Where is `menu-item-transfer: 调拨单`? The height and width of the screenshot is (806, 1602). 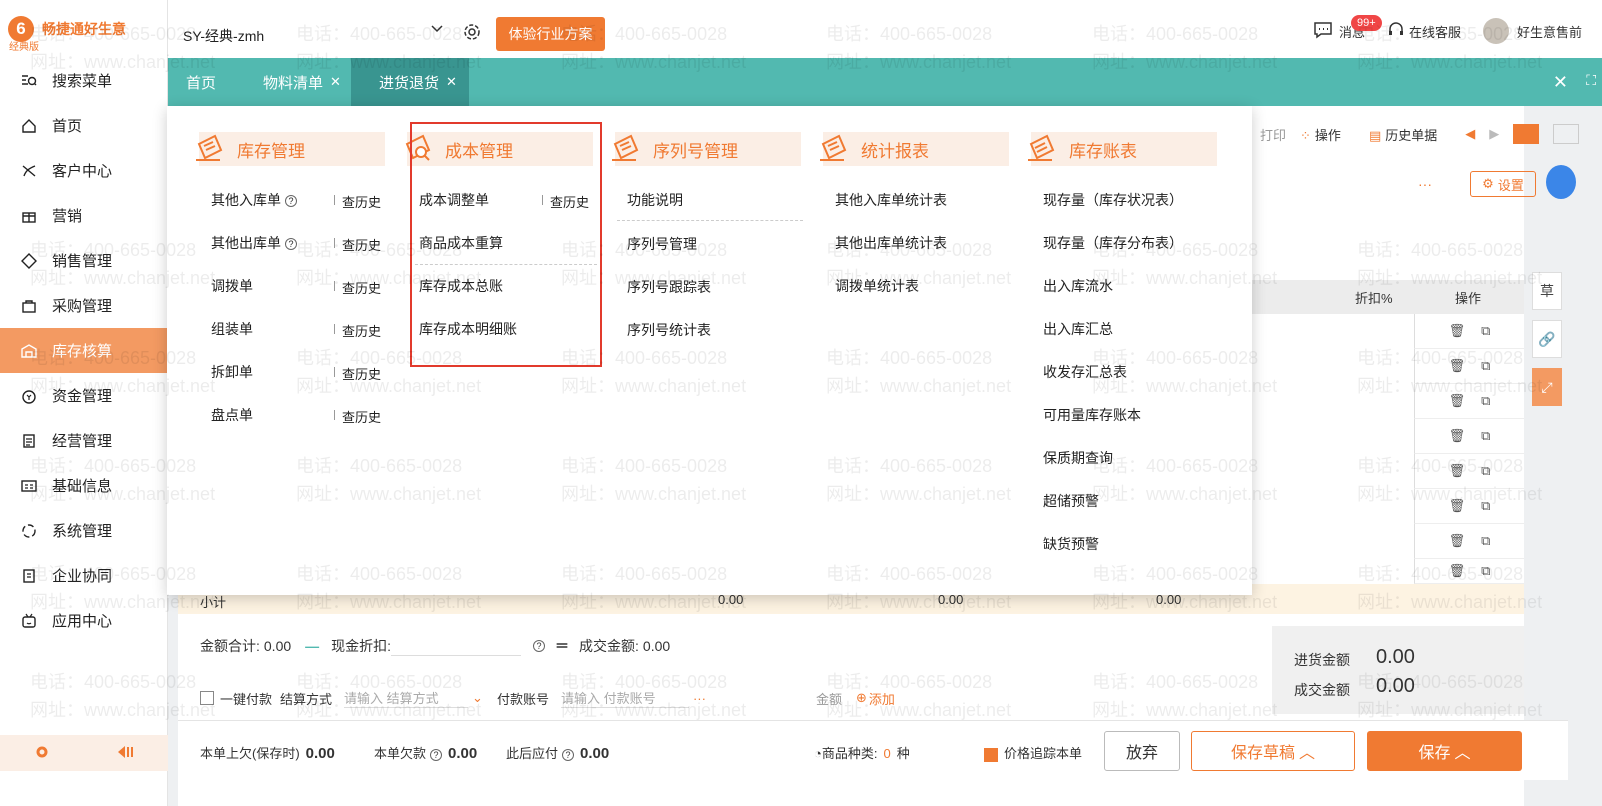 menu-item-transfer: 调拨单 is located at coordinates (232, 286).